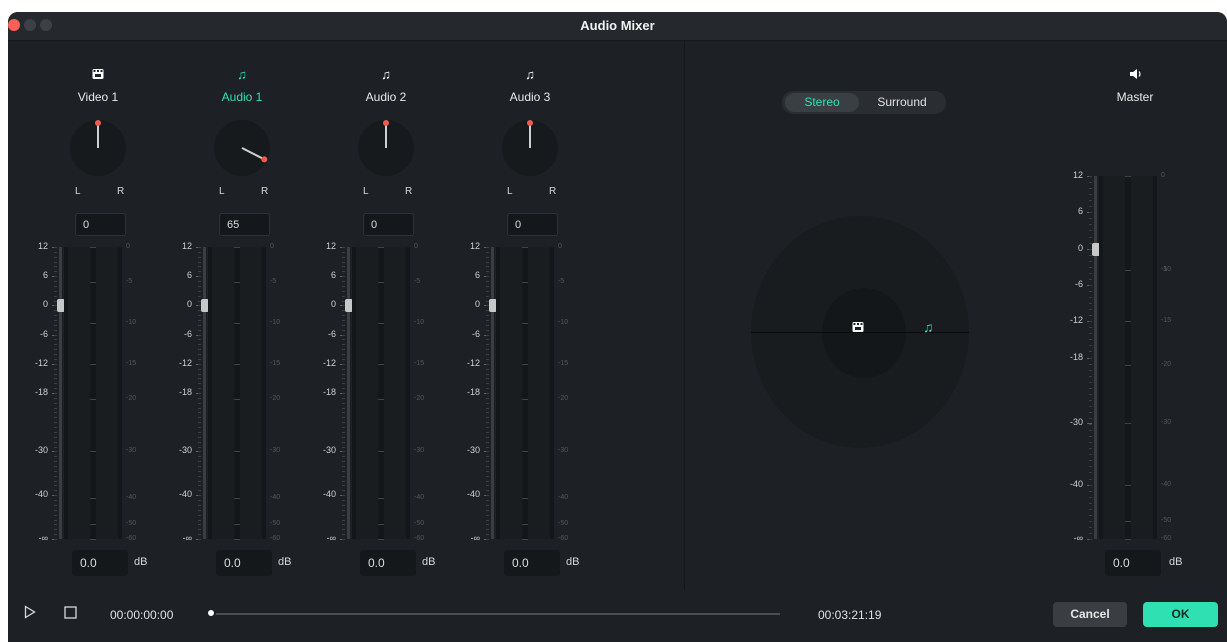 The image size is (1227, 642). I want to click on pan-field-center, so click(864, 333).